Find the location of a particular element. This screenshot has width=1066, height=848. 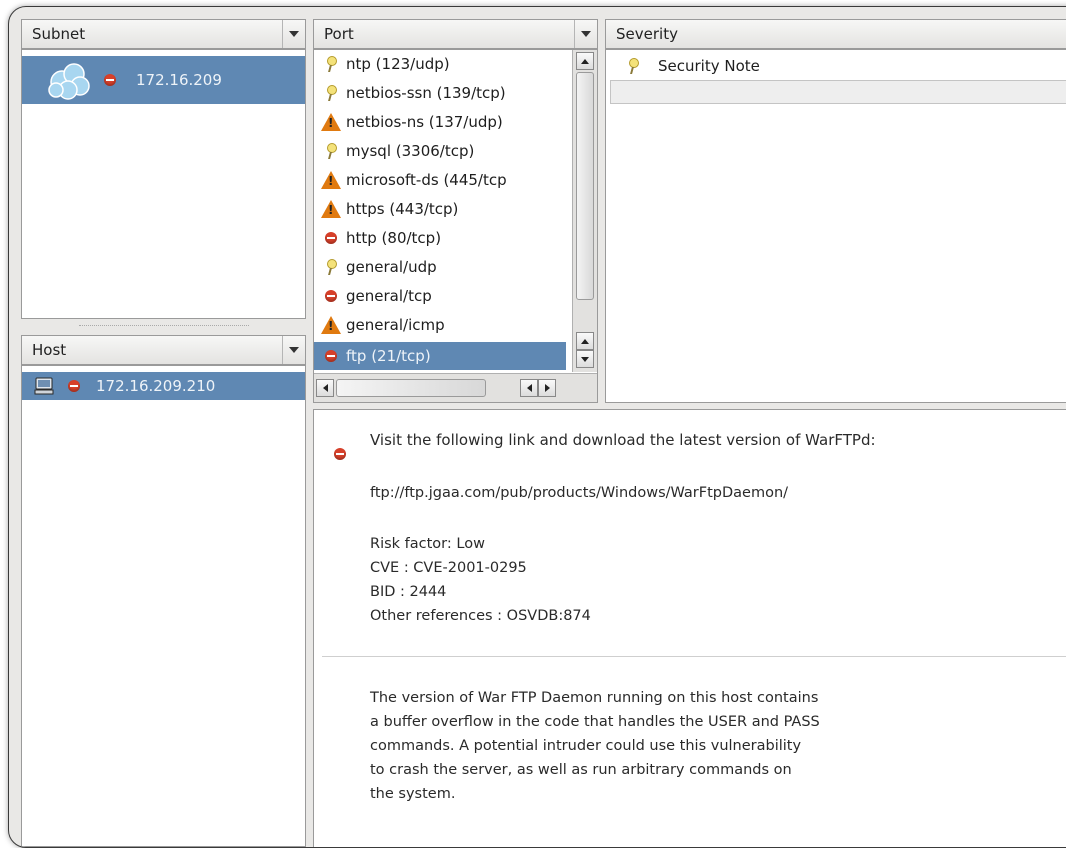

scroll-right-button is located at coordinates (547, 388).